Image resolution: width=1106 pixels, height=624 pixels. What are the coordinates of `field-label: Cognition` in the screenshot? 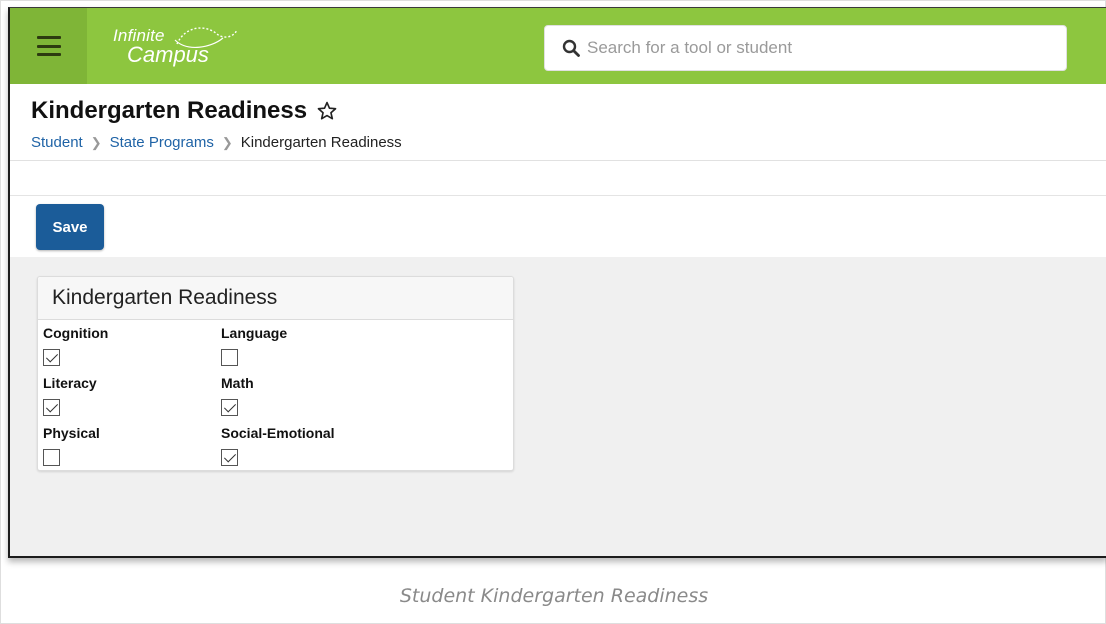 It's located at (76, 333).